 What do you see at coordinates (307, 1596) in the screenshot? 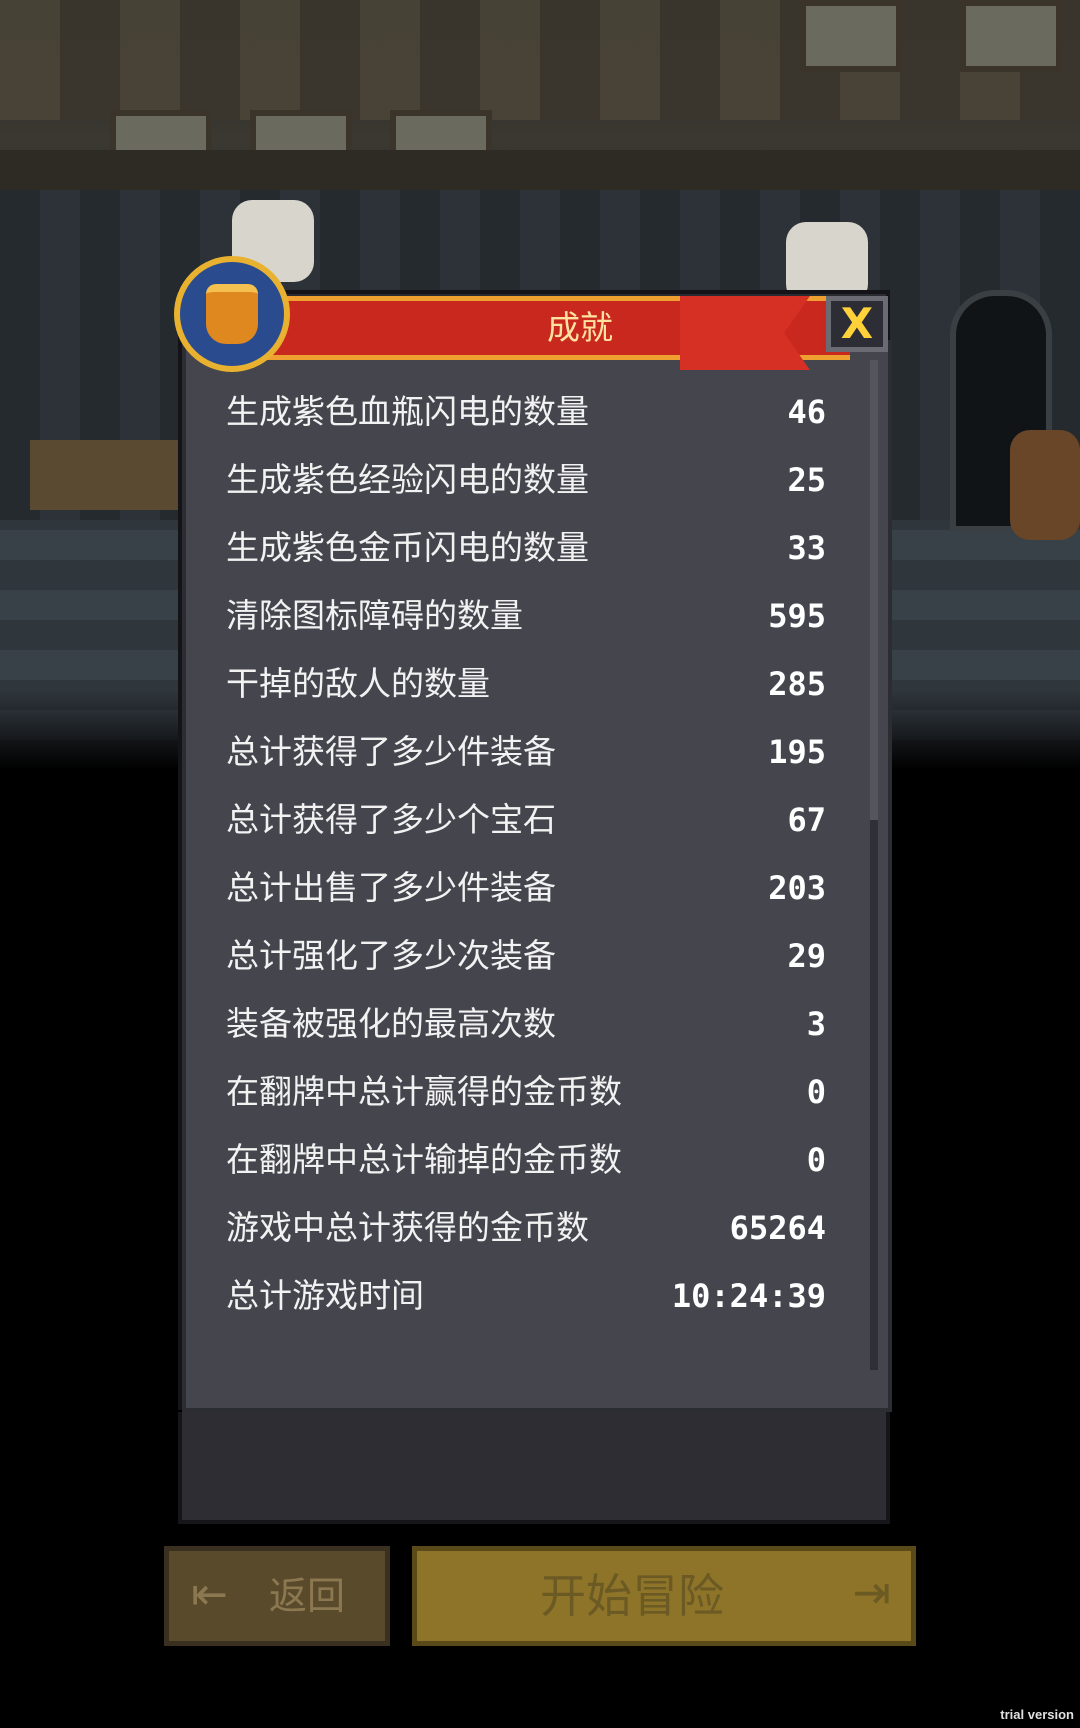
I see `back-button-label: 返回` at bounding box center [307, 1596].